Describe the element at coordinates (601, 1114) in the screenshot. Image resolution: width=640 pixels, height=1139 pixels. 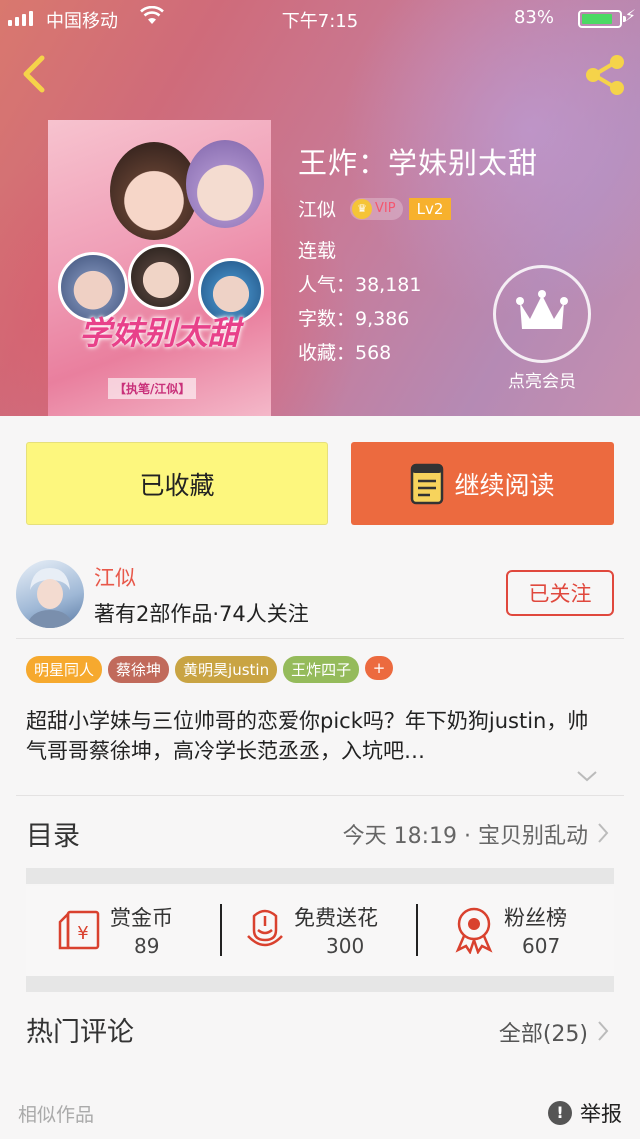
I see `report-label: 举报` at that location.